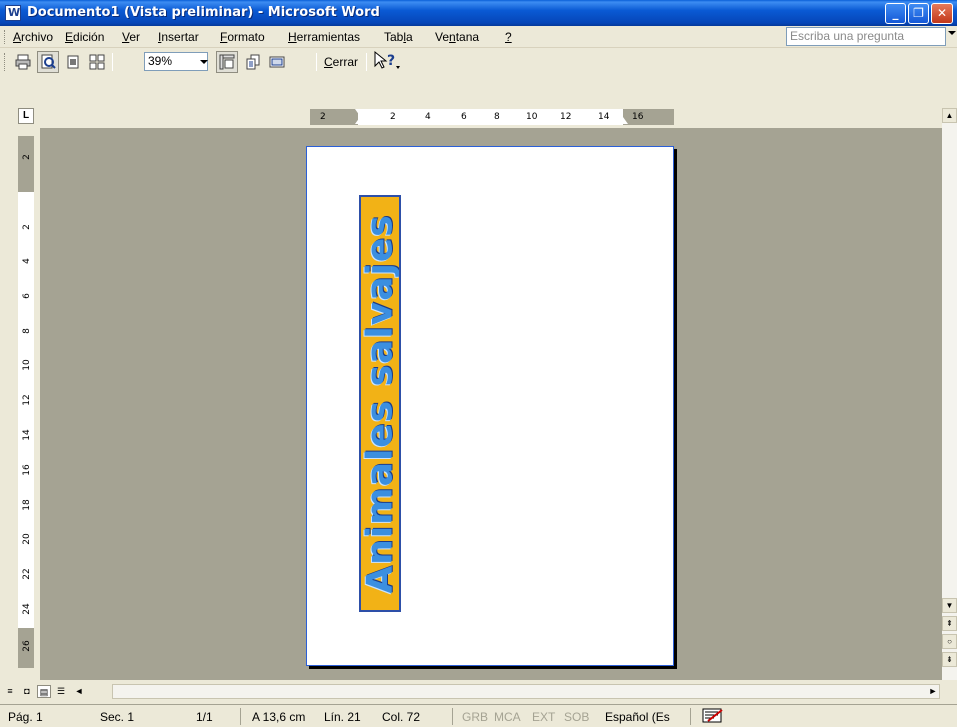  Describe the element at coordinates (508, 37) in the screenshot. I see `menu-ayuda: ?` at that location.